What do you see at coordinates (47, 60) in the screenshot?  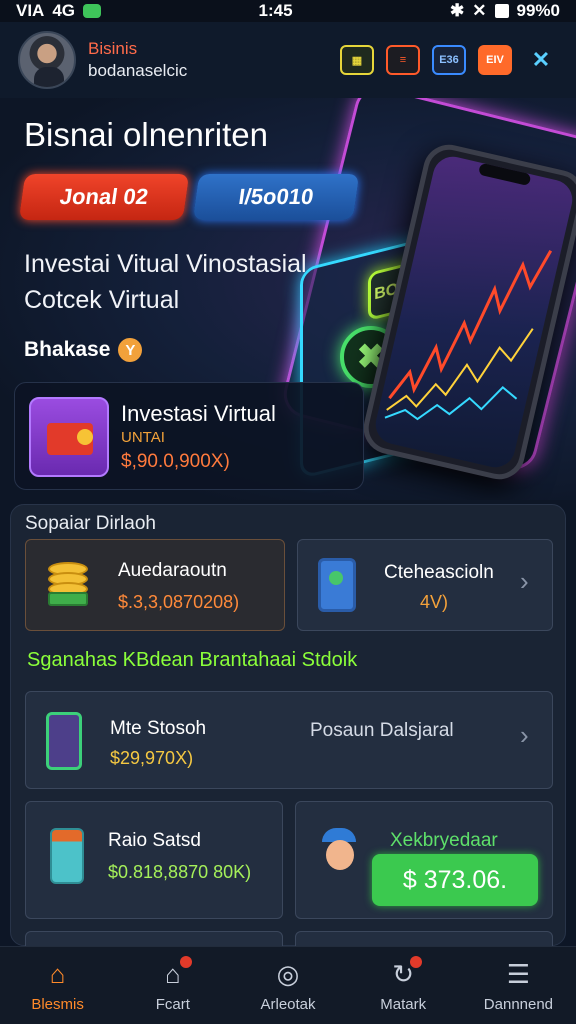 I see `avatar` at bounding box center [47, 60].